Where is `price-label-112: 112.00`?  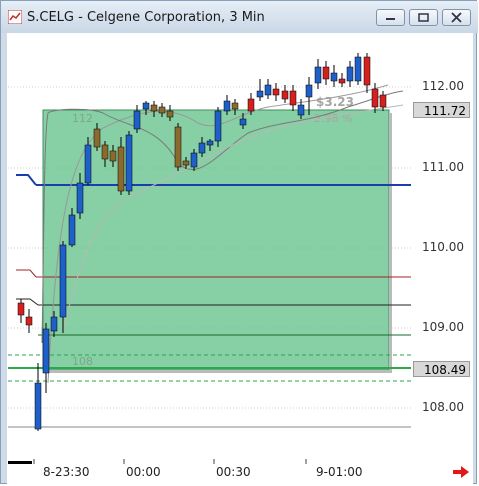 price-label-112: 112.00 is located at coordinates (443, 86).